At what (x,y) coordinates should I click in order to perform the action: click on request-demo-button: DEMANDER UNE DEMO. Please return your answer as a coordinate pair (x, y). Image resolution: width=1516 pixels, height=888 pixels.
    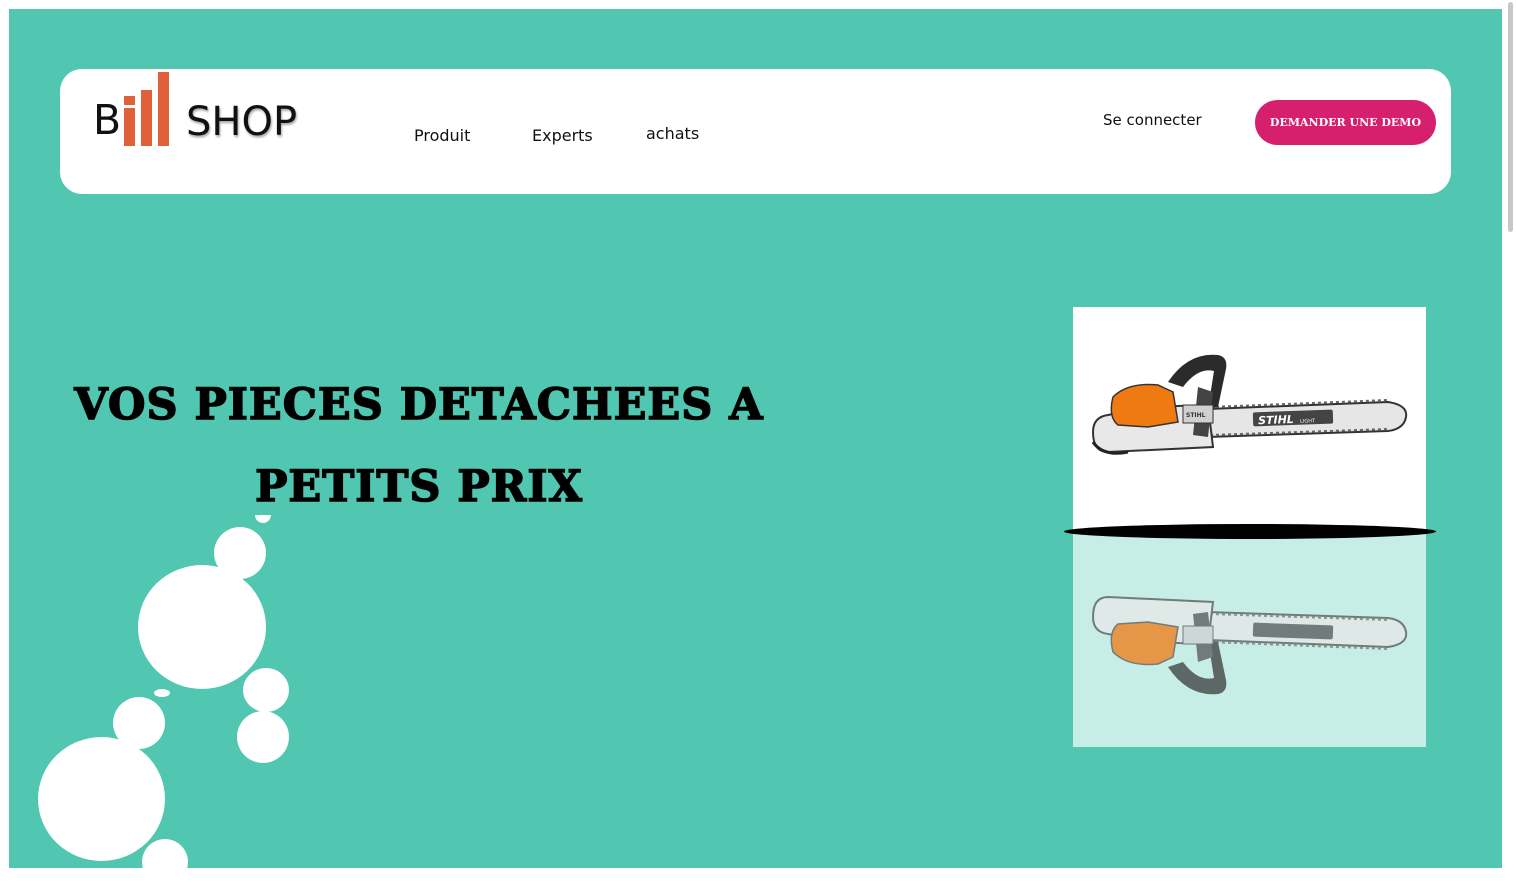
    Looking at the image, I should click on (1345, 122).